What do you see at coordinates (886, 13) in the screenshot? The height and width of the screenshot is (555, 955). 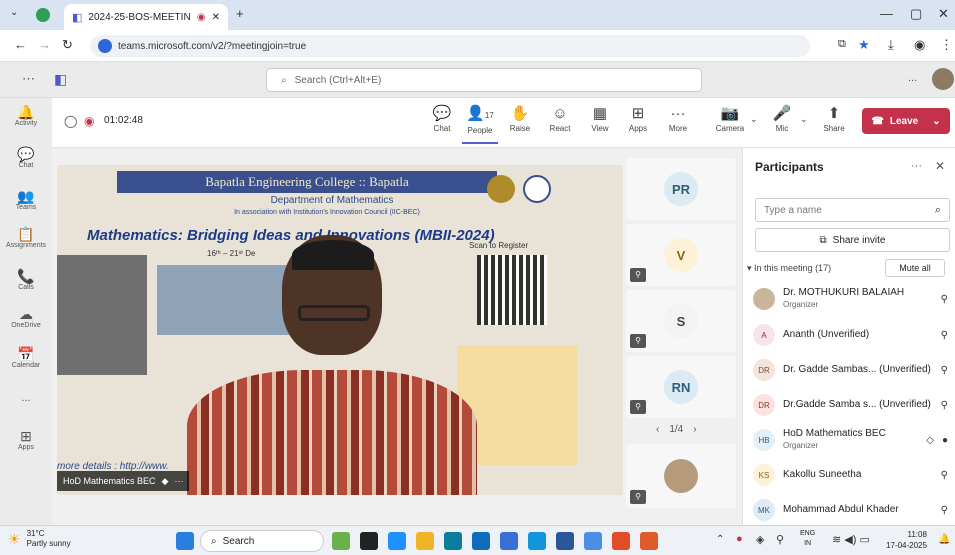 I see `minimize-button: —` at bounding box center [886, 13].